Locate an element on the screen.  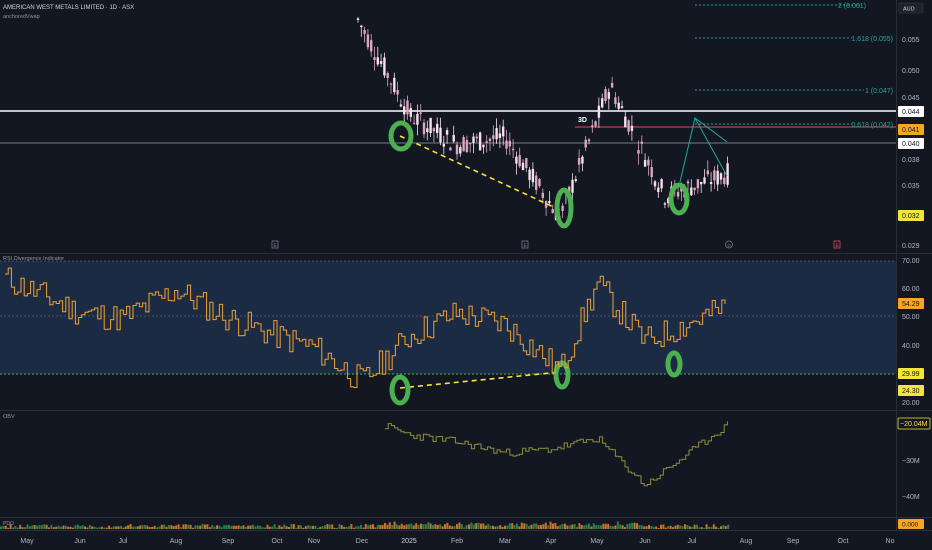
obv-pane-title: OBV is located at coordinates (9, 417).